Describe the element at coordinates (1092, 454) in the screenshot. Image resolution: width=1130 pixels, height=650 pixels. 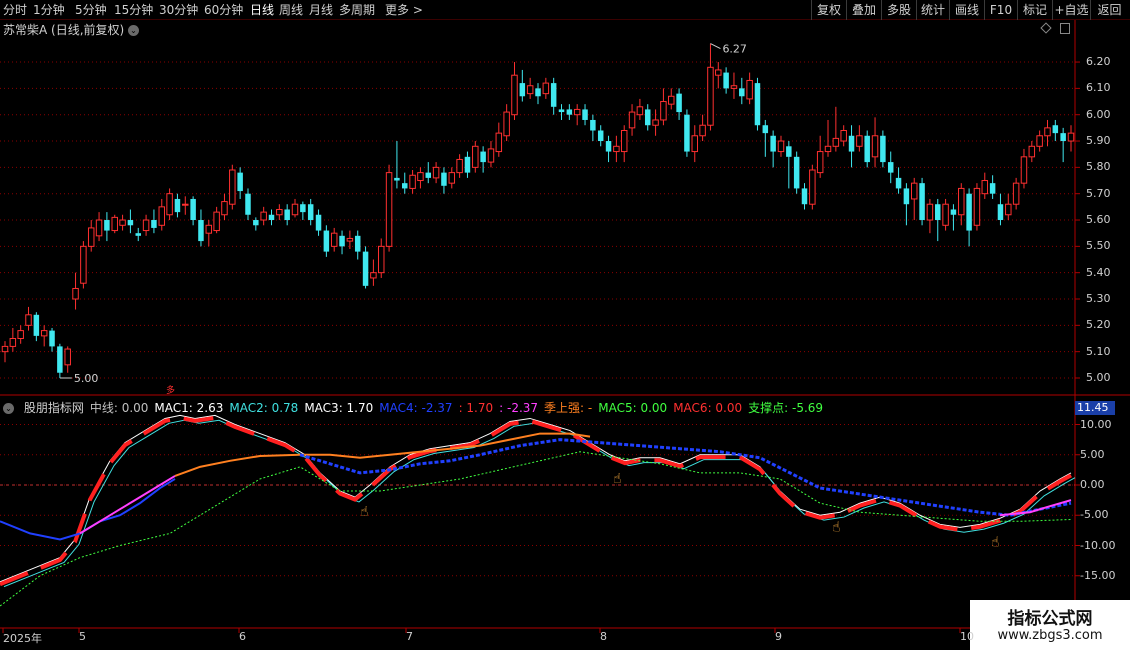
I see `indicator-axis-label: 5.00` at that location.